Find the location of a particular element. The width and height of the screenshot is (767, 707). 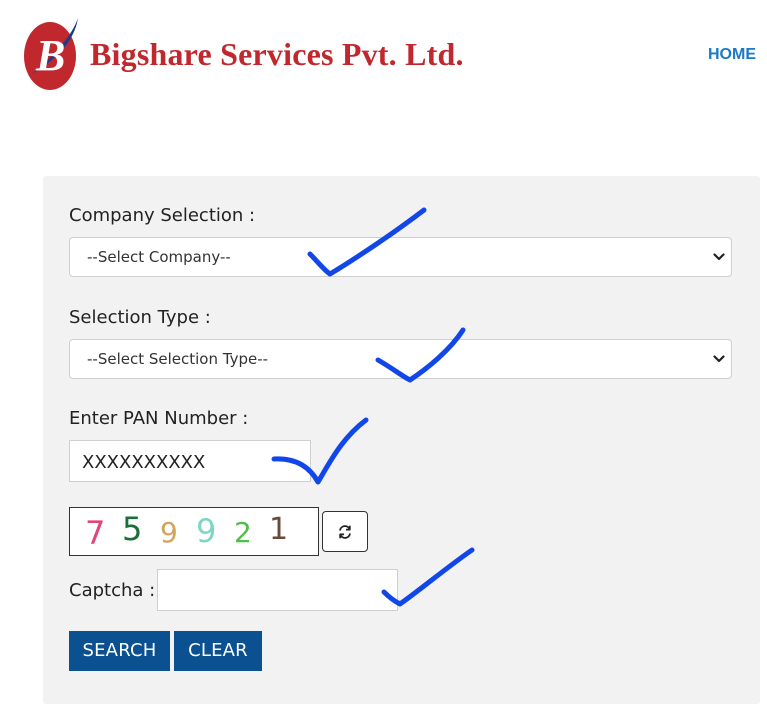

selection-type-select-value: --Select Selection Type-- is located at coordinates (178, 359).